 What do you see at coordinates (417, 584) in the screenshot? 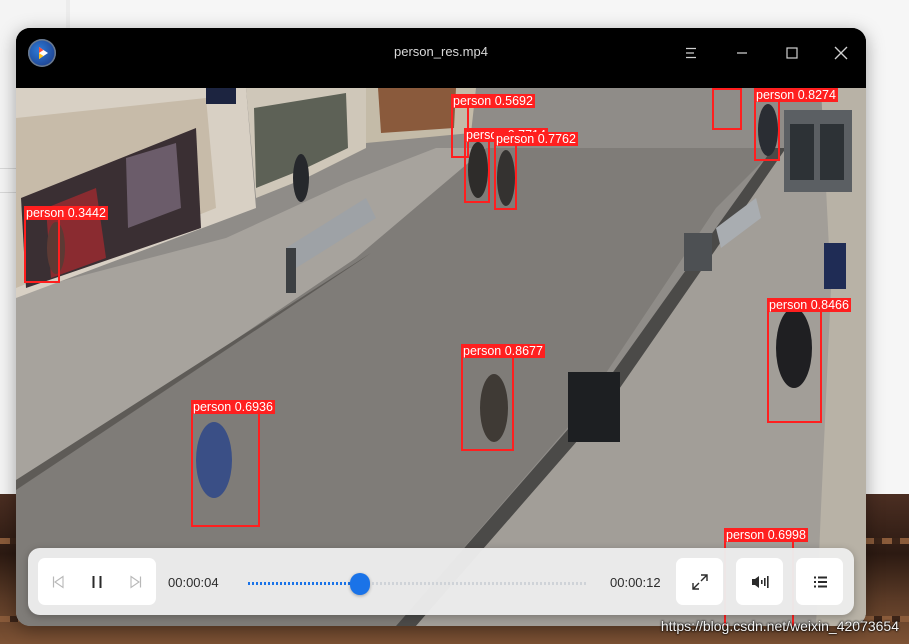
I see `seek-bar` at bounding box center [417, 584].